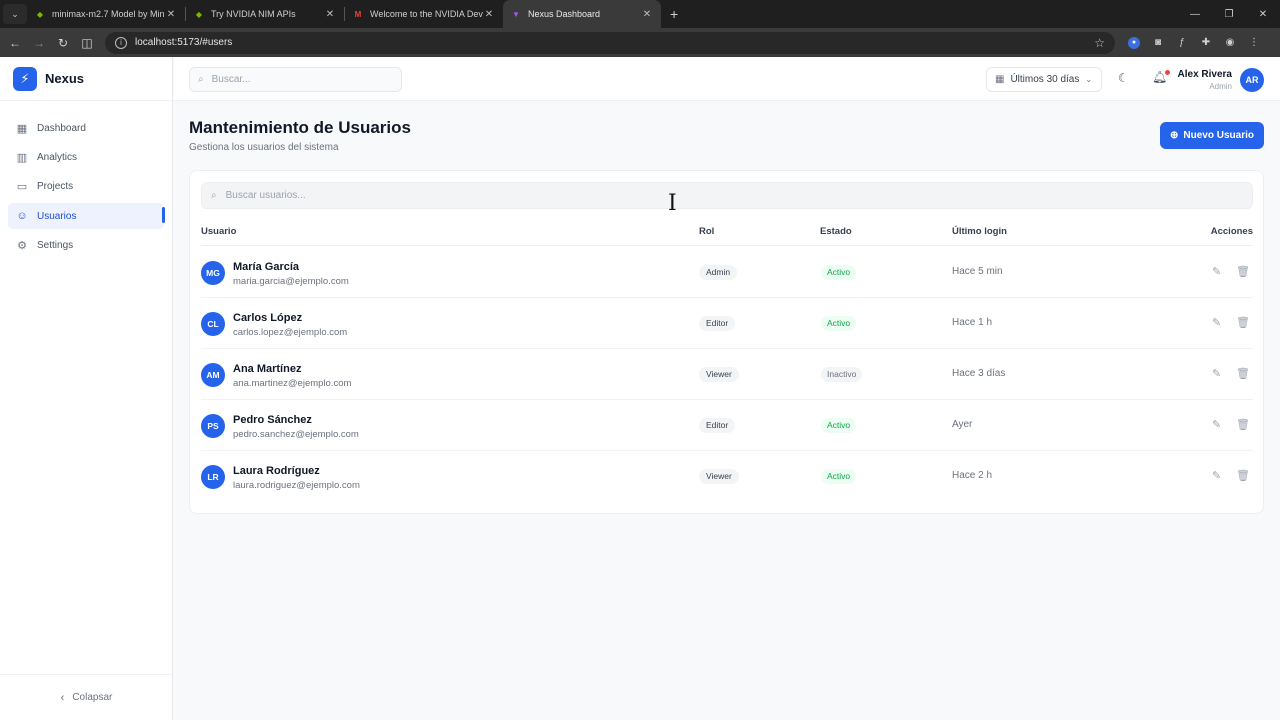 The image size is (1280, 720). I want to click on user-name: Alex Rivera, so click(1198, 74).